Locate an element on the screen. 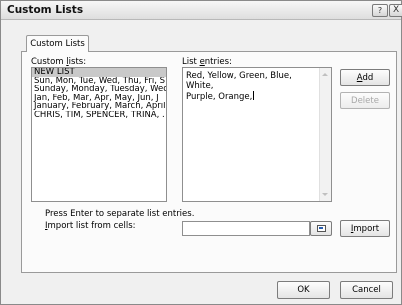 Image resolution: width=402 pixels, height=305 pixels. collapse-dialog-icon is located at coordinates (321, 228).